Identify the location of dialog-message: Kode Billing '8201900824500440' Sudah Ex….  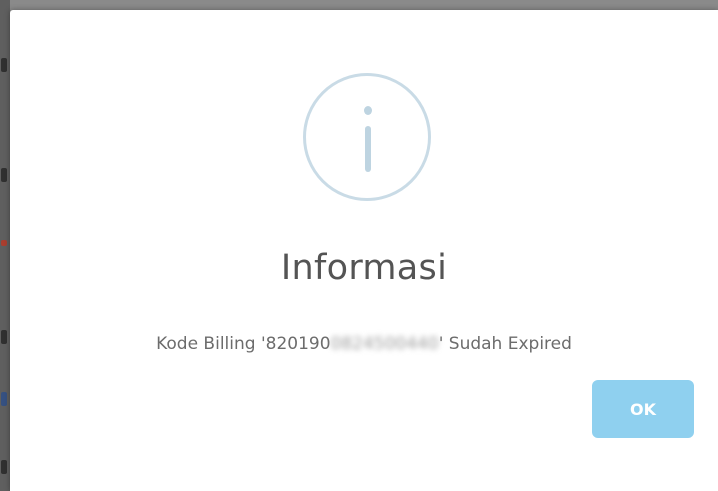
(364, 344).